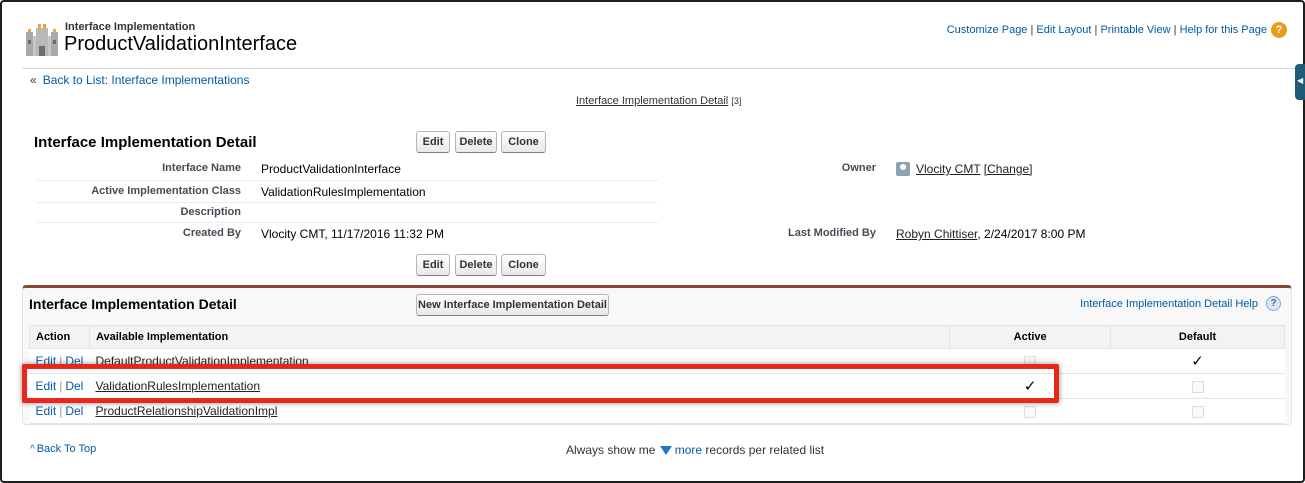 The height and width of the screenshot is (483, 1305). What do you see at coordinates (433, 142) in the screenshot?
I see `edit-button: Edit` at bounding box center [433, 142].